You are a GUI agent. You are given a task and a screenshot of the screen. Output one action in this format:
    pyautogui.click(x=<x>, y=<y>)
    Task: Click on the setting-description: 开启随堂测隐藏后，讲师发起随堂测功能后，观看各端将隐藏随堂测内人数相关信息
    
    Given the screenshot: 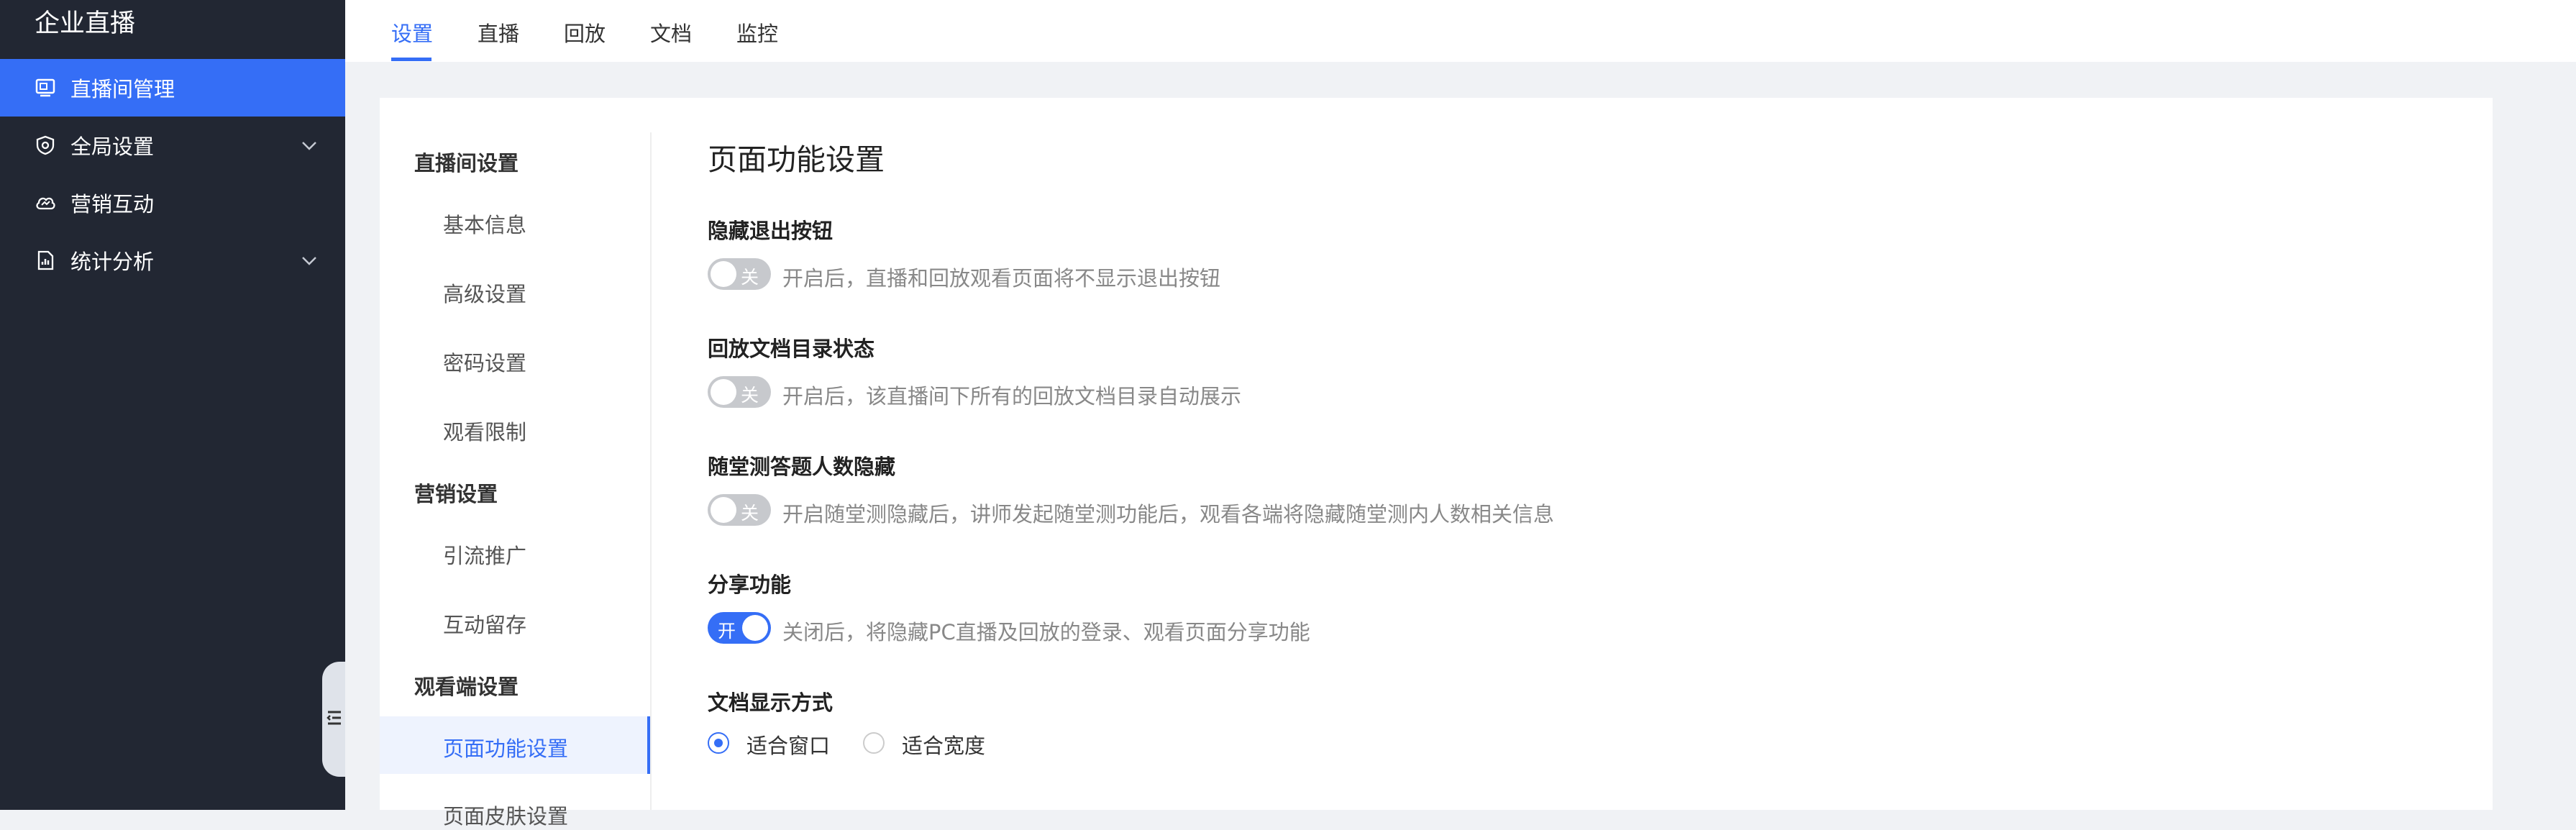 What is the action you would take?
    pyautogui.click(x=1168, y=514)
    